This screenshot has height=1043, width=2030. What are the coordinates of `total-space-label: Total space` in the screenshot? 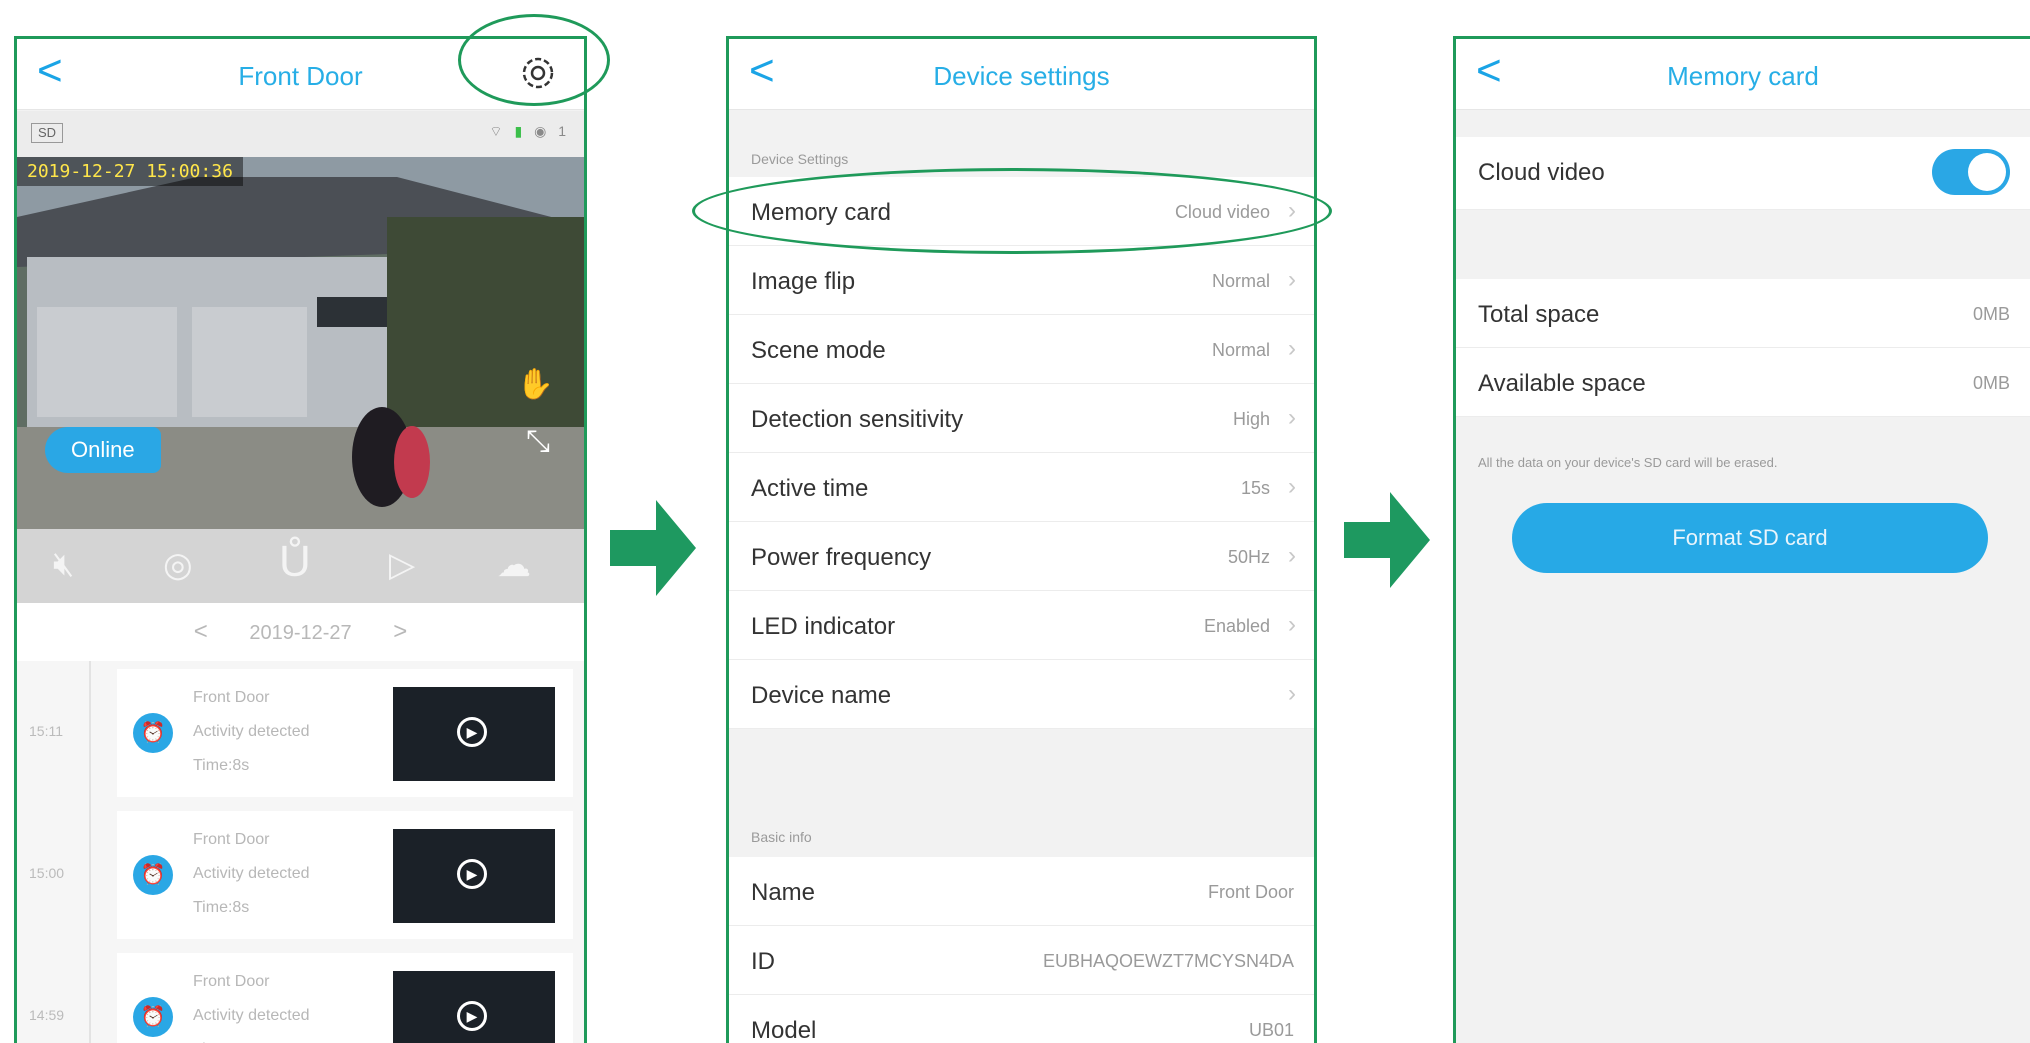 It's located at (1539, 314).